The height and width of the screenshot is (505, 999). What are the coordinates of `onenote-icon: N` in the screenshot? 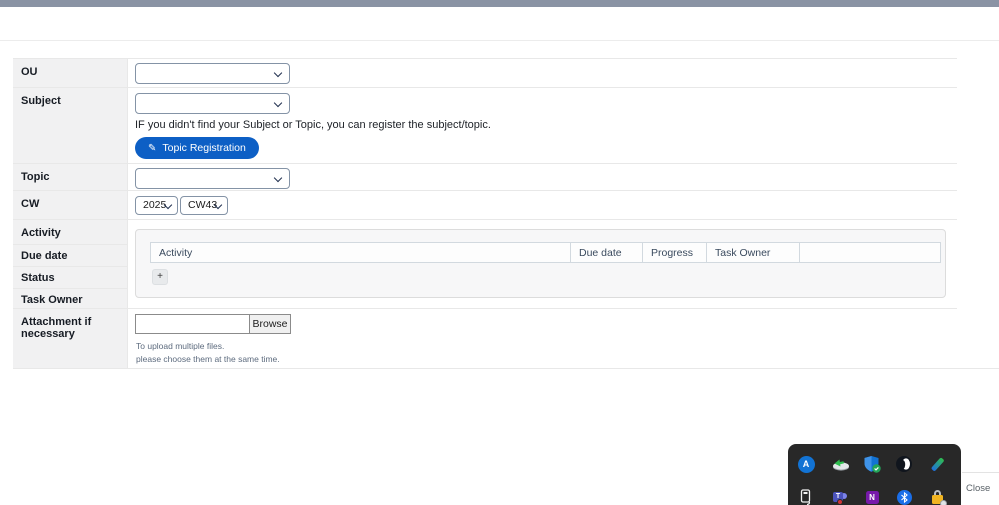 It's located at (872, 495).